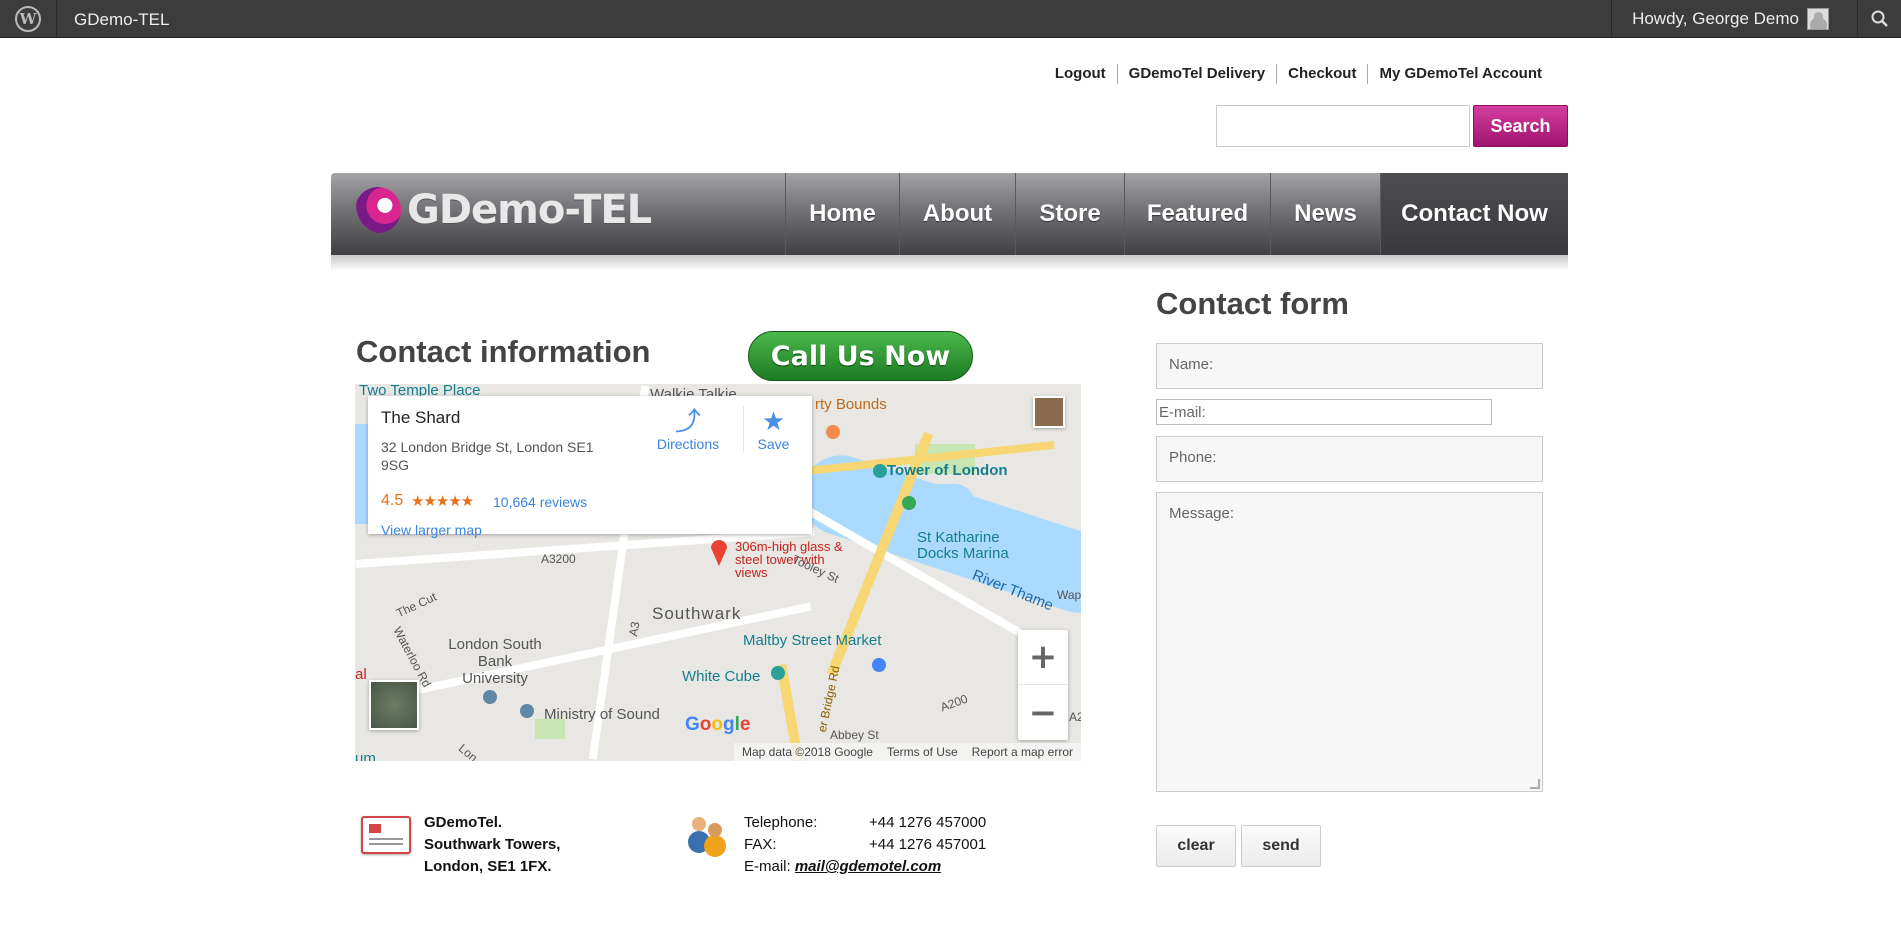  I want to click on map-label: A3, so click(634, 629).